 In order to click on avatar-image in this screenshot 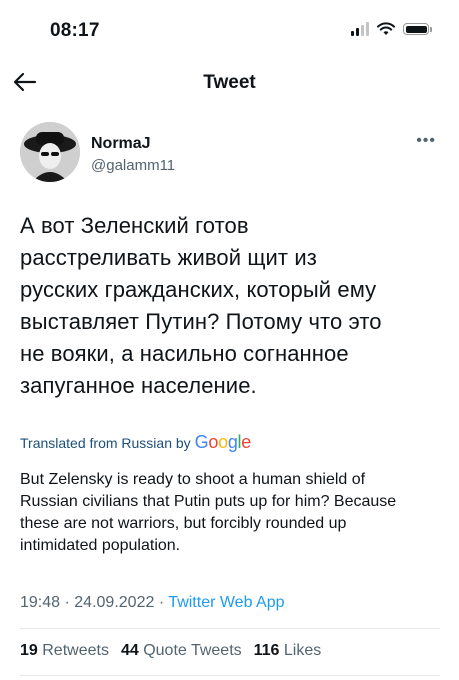, I will do `click(50, 152)`.